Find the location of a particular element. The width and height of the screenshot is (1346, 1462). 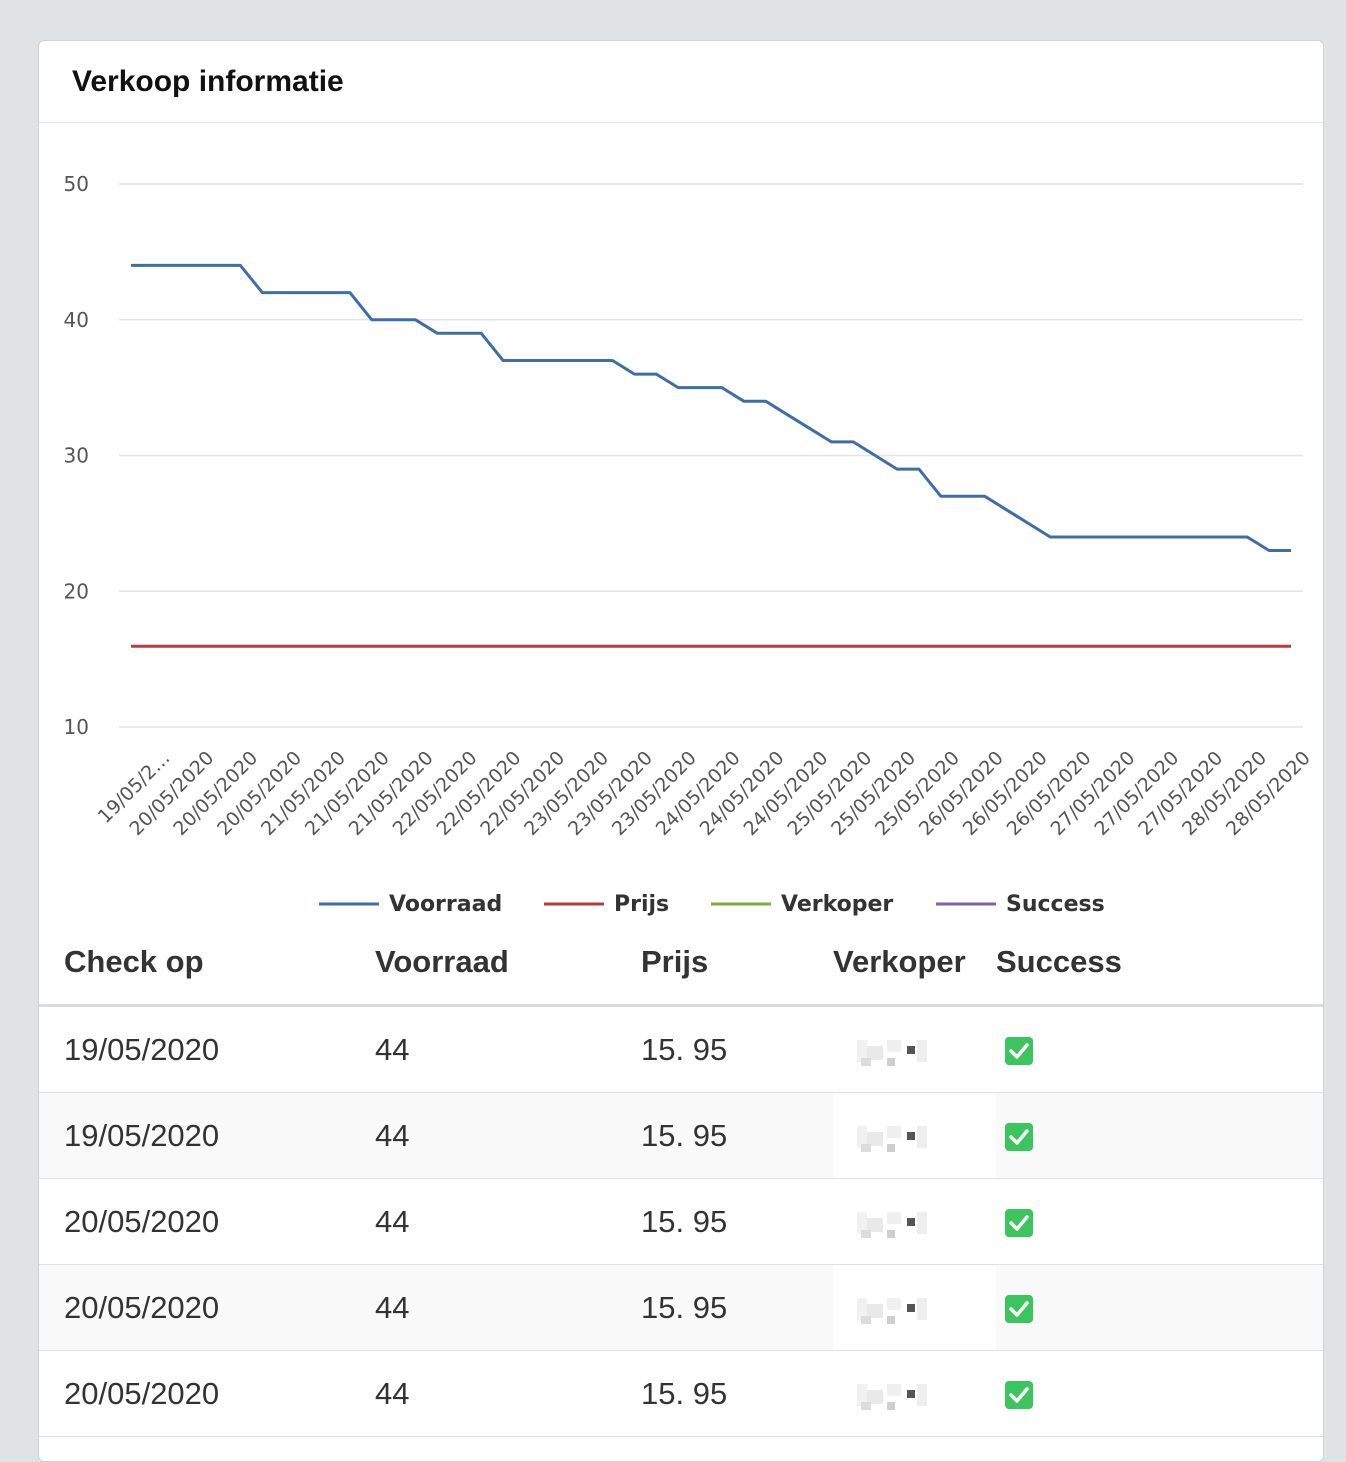

legend-label-voorraad: Voorraad is located at coordinates (445, 904).